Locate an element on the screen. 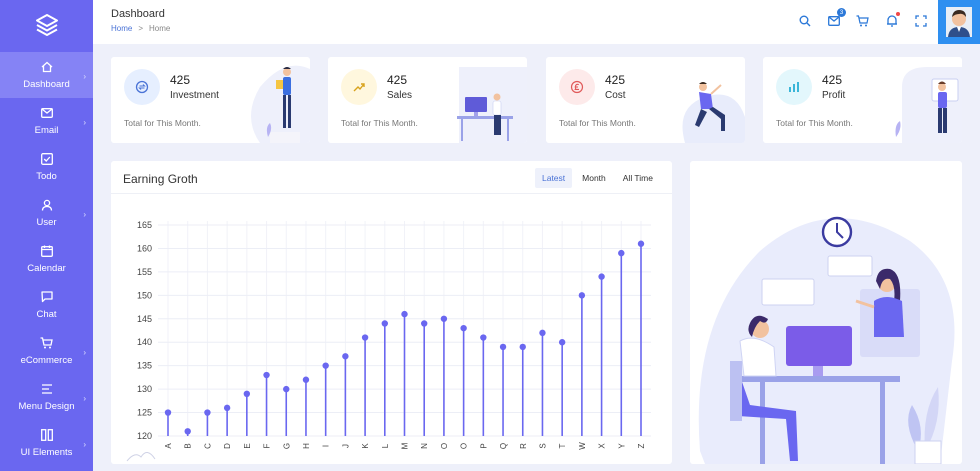  y-tick-label: 150 is located at coordinates (144, 295).